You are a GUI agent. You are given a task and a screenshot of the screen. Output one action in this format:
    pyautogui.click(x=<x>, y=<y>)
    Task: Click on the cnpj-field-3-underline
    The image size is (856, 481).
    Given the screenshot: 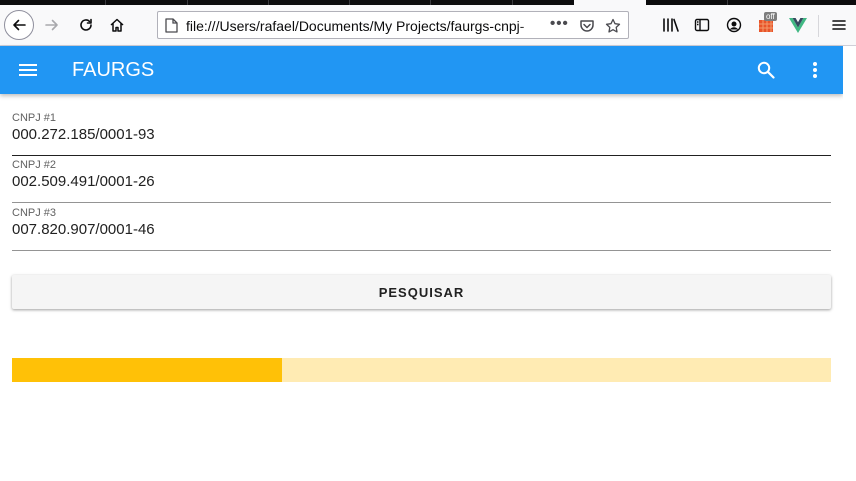 What is the action you would take?
    pyautogui.click(x=421, y=250)
    